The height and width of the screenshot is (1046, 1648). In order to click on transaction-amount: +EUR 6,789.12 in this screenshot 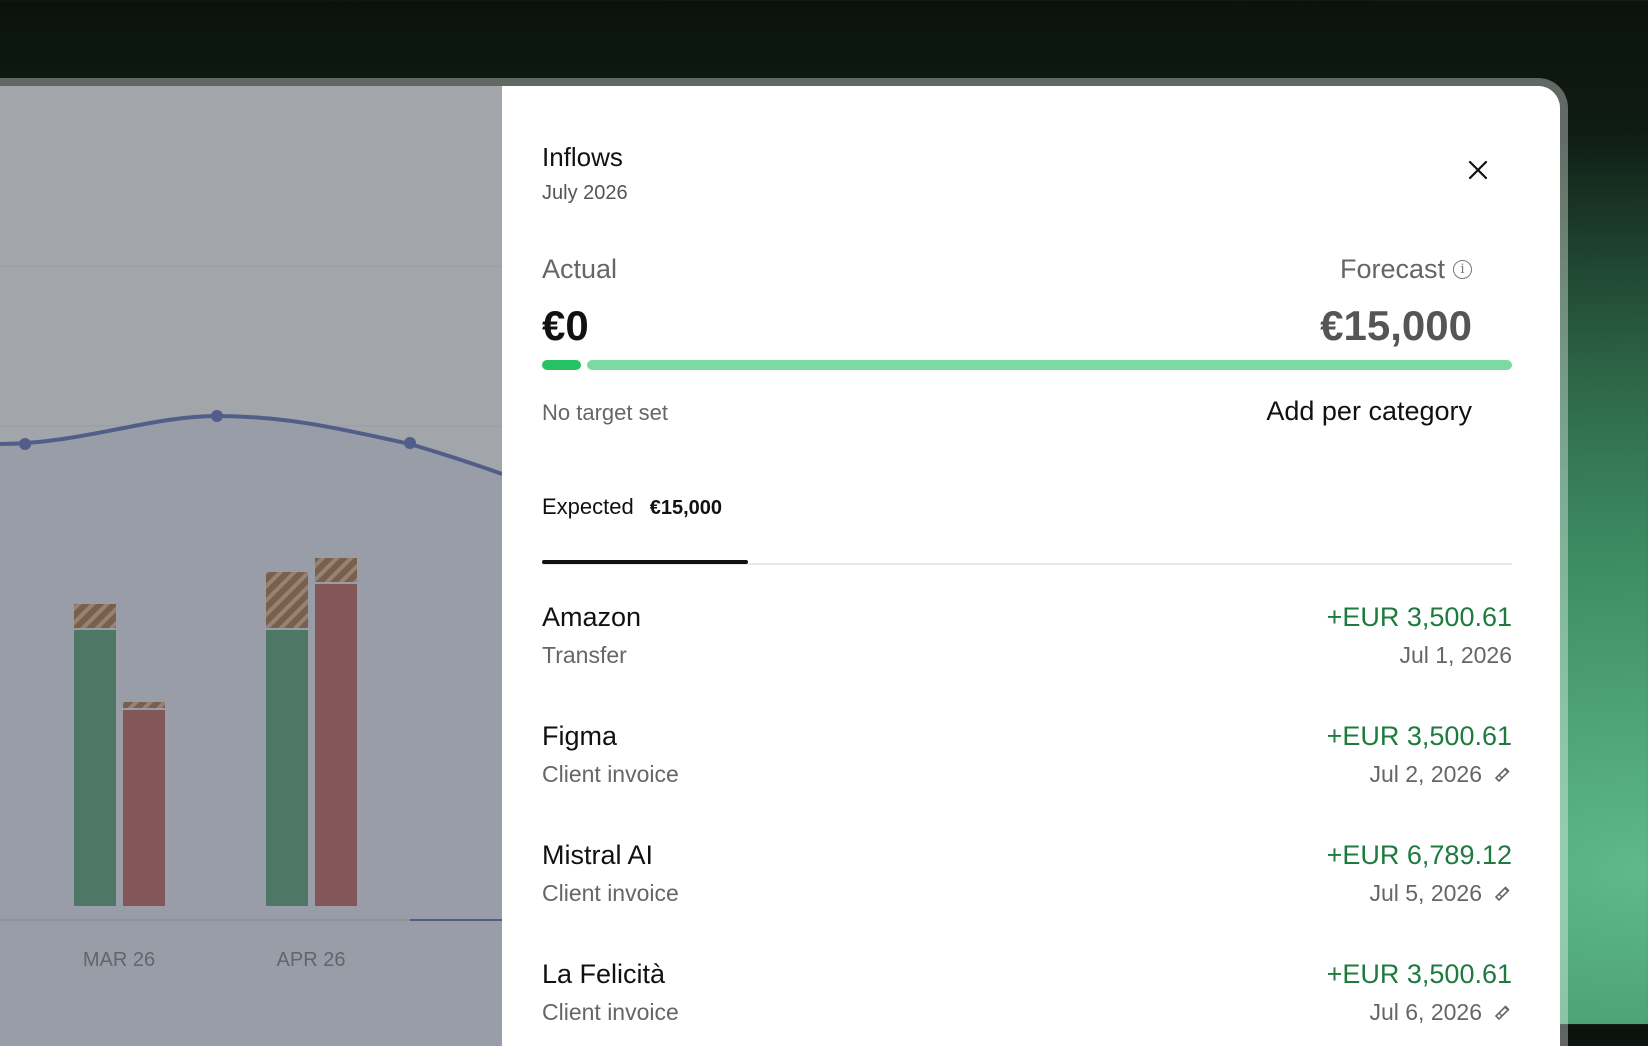, I will do `click(1419, 855)`.